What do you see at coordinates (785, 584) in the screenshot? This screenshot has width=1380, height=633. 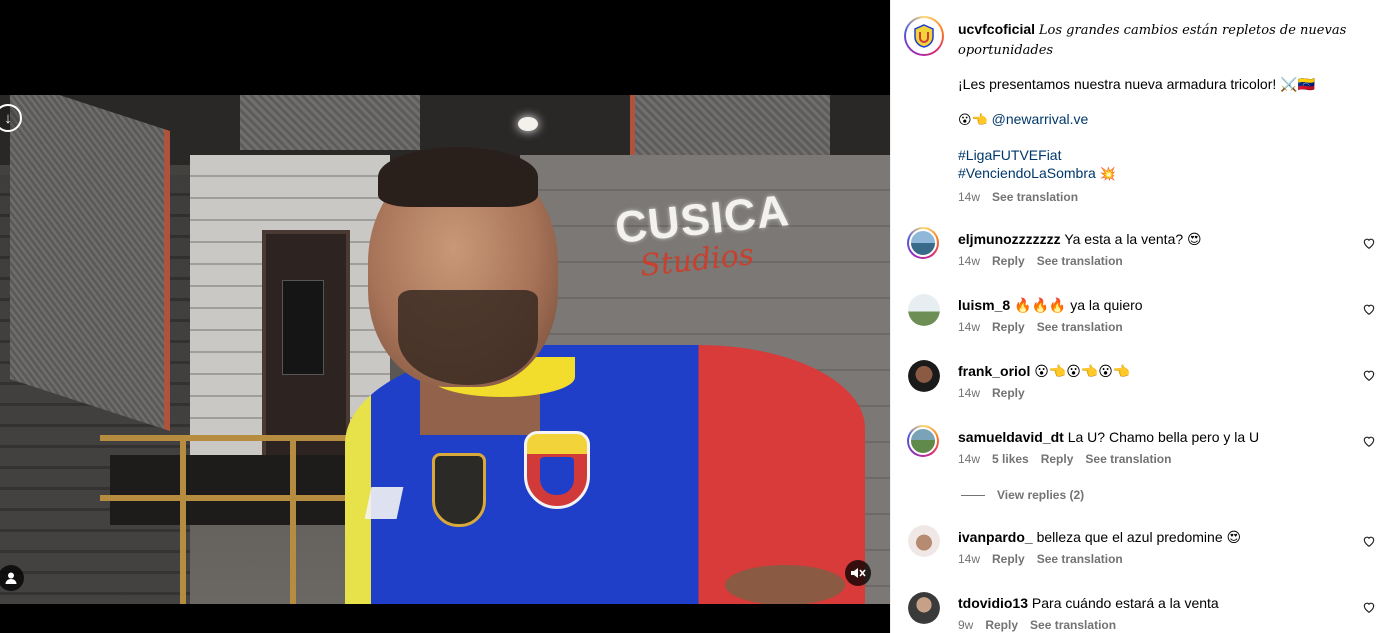 I see `player-arm` at bounding box center [785, 584].